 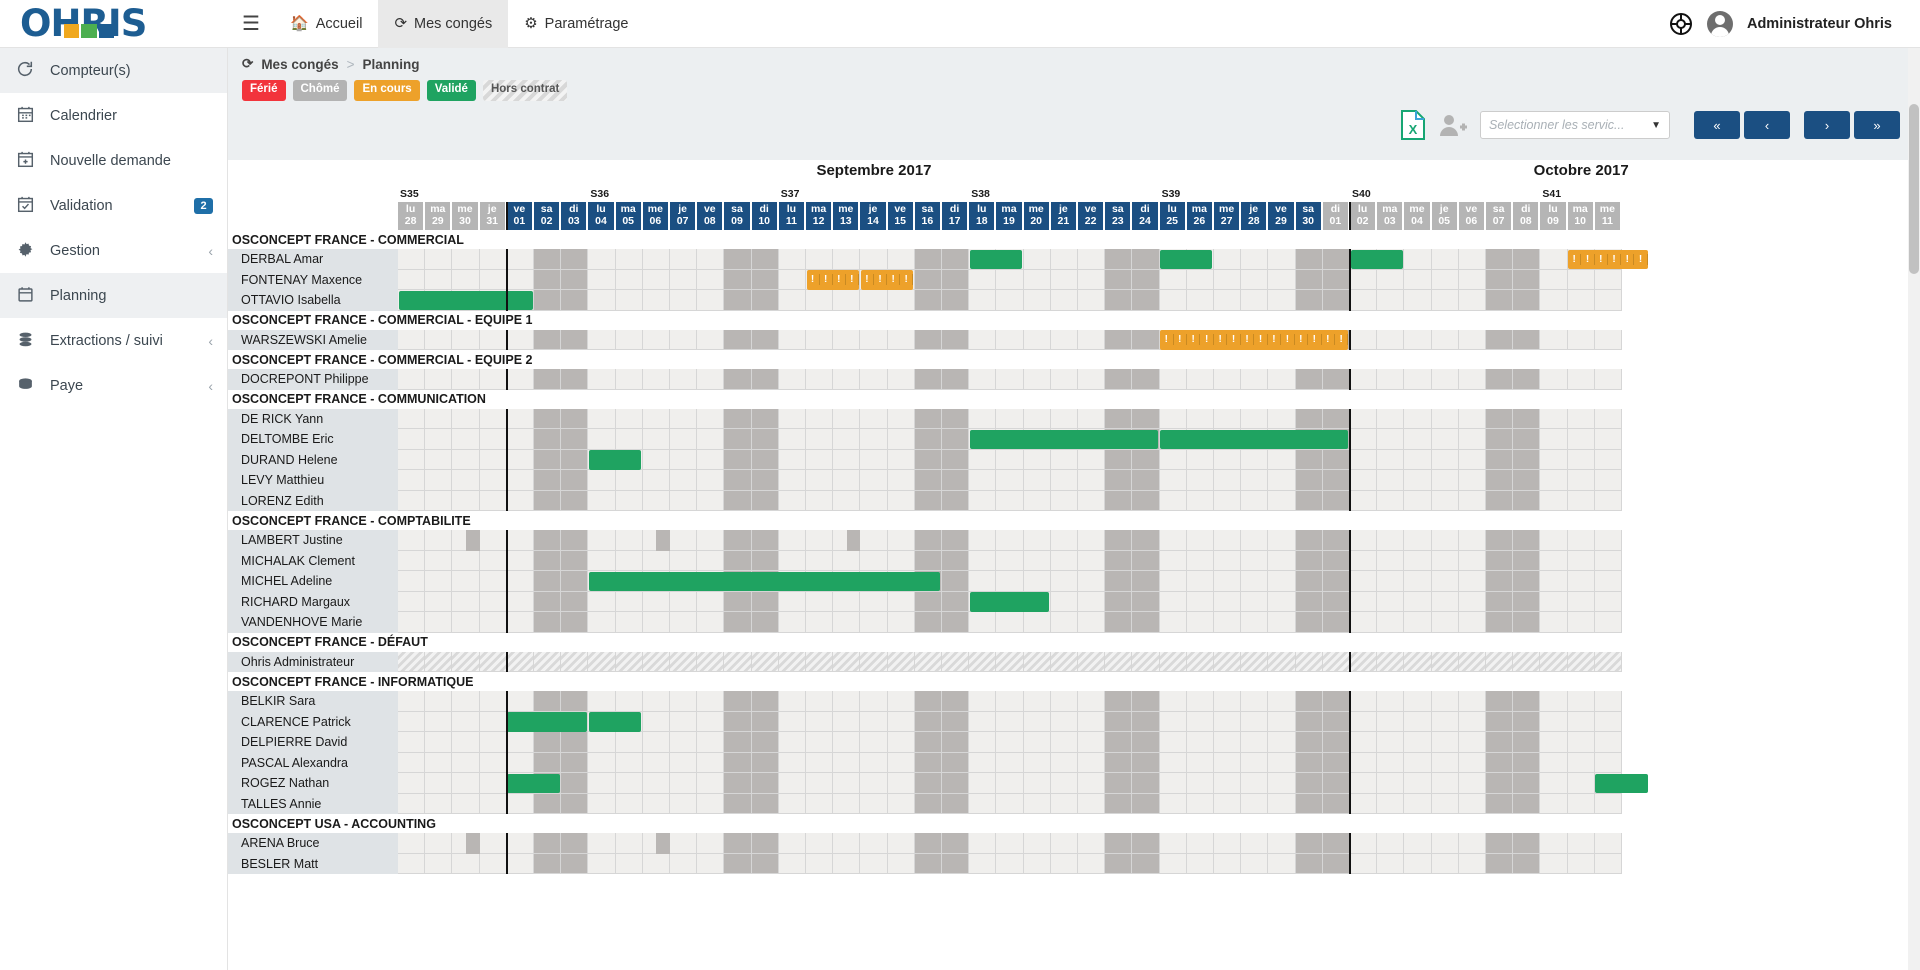 What do you see at coordinates (1413, 125) in the screenshot?
I see `excel-export-icon: X` at bounding box center [1413, 125].